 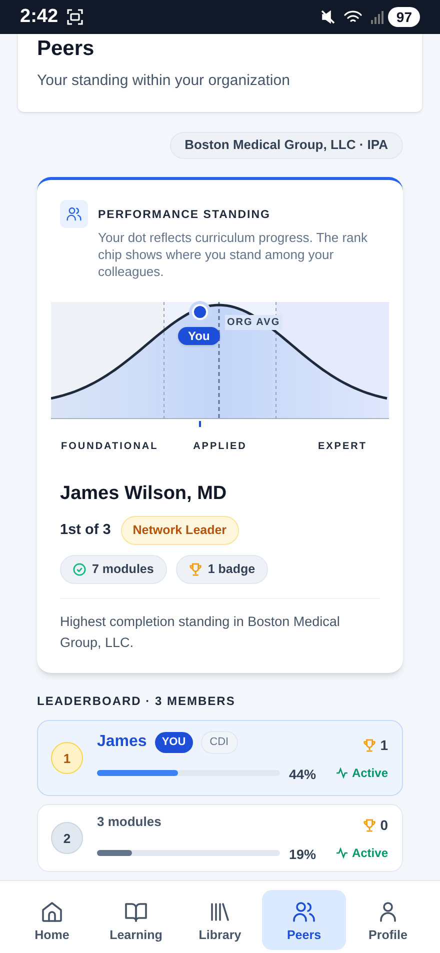 What do you see at coordinates (52, 912) in the screenshot?
I see `home-icon` at bounding box center [52, 912].